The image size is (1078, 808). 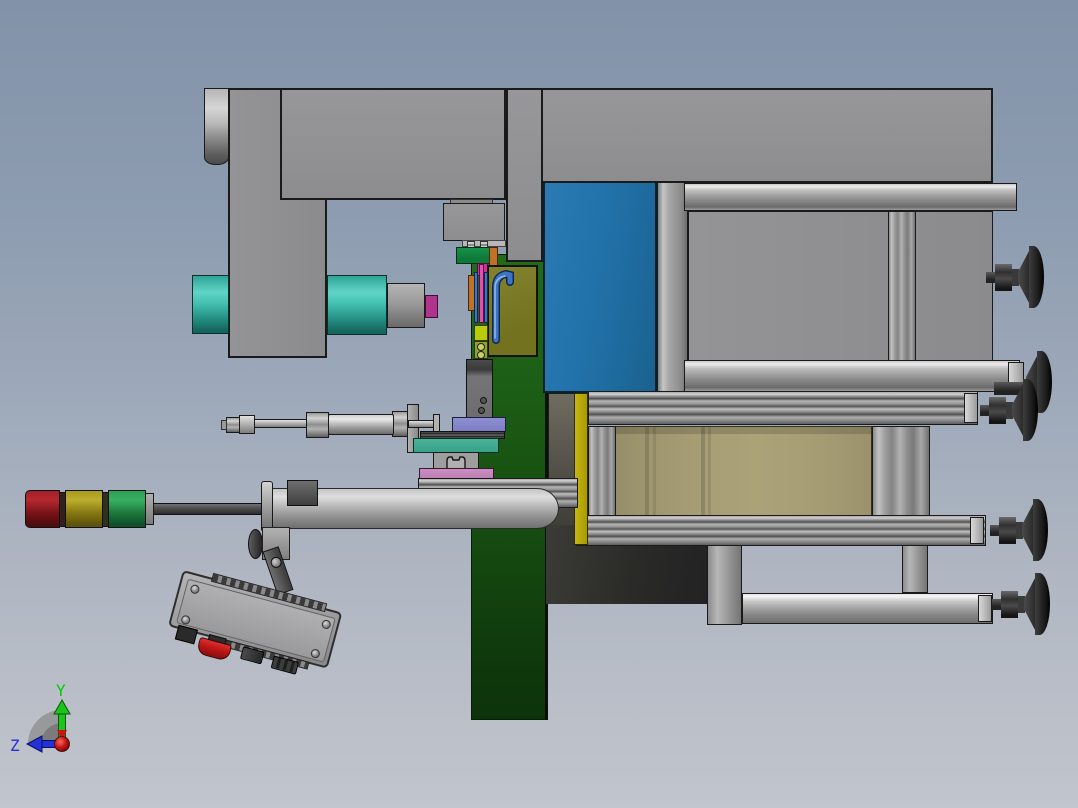 What do you see at coordinates (985, 608) in the screenshot?
I see `rail-end-cap` at bounding box center [985, 608].